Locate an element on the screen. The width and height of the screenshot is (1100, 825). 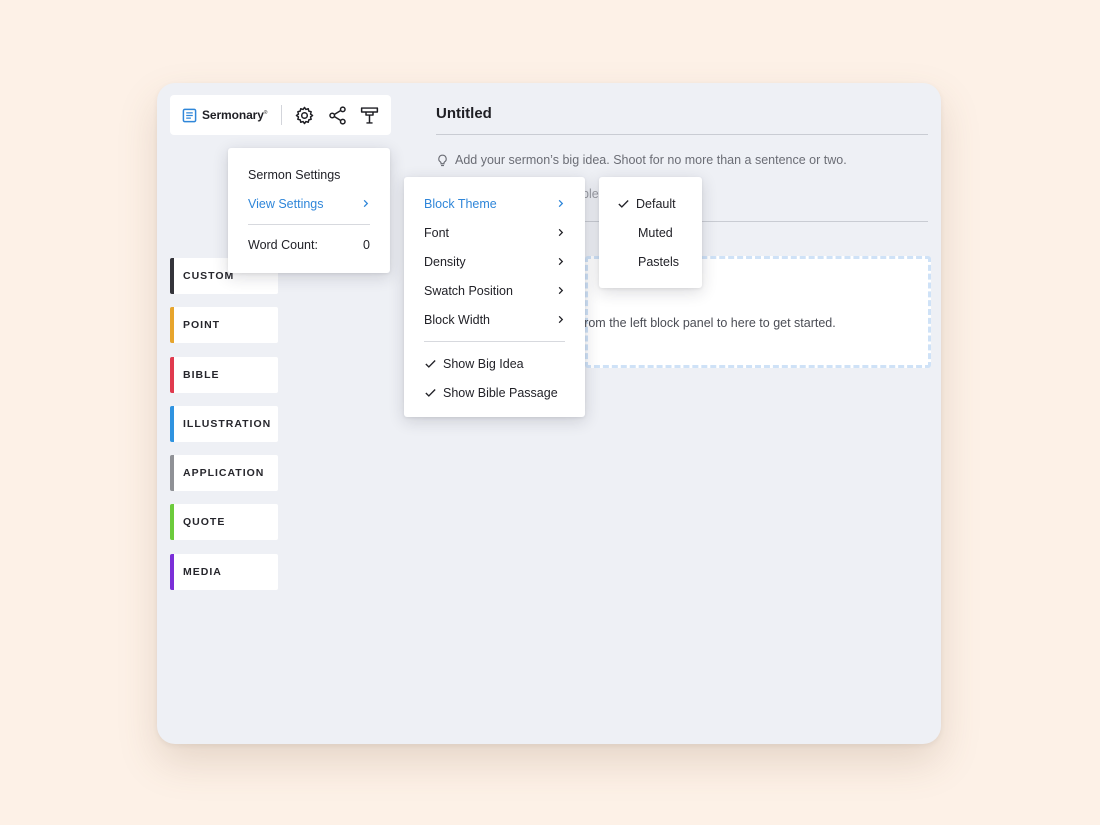
theme-option-muted: Muted is located at coordinates (650, 232).